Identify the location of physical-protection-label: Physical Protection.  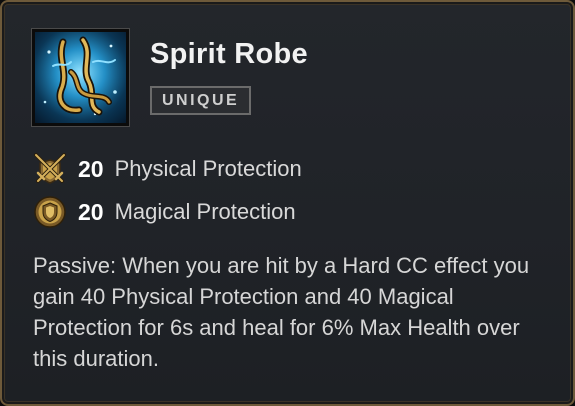
(208, 168).